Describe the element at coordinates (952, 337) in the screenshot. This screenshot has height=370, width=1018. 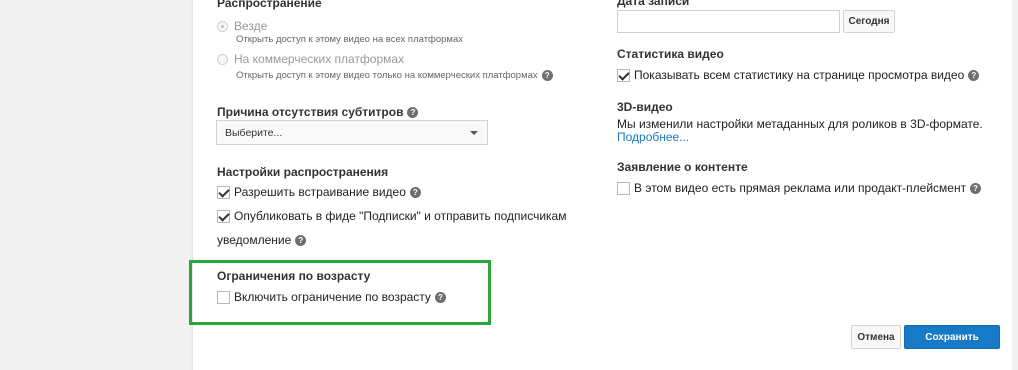
I see `save-button: Сохранить` at that location.